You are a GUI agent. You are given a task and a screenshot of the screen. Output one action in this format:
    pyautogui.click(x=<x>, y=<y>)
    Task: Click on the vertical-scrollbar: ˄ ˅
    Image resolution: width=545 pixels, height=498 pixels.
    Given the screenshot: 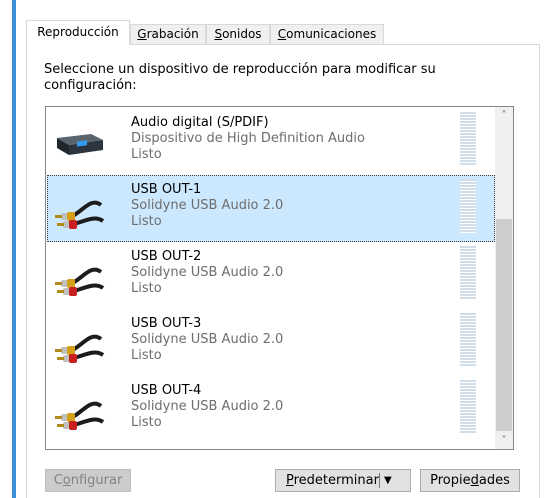 What is the action you would take?
    pyautogui.click(x=504, y=278)
    